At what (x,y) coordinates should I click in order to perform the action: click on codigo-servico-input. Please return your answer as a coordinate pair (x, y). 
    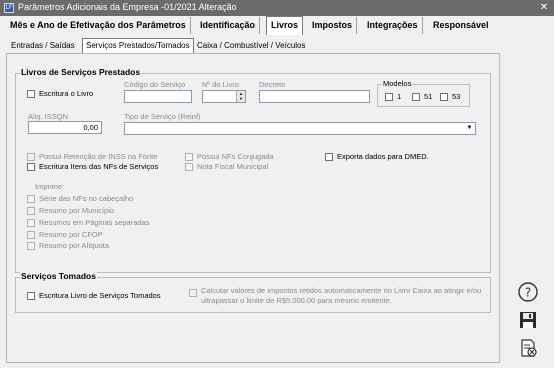
    Looking at the image, I should click on (158, 96).